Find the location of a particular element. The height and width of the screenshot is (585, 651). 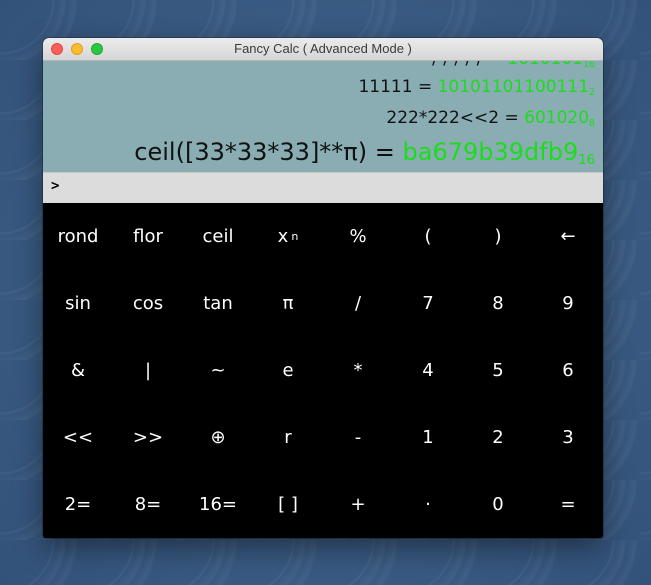

key-flor: flor is located at coordinates (148, 236).